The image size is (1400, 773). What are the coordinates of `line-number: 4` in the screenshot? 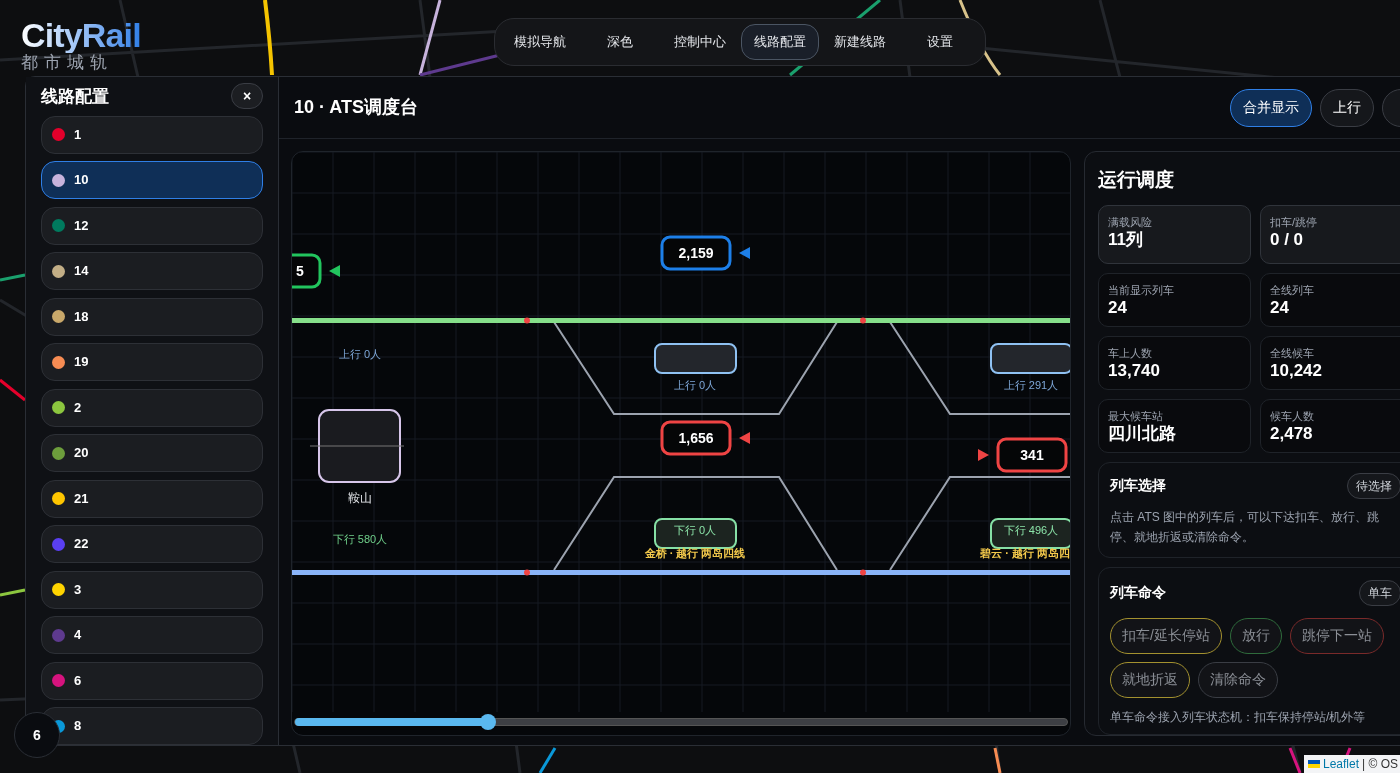 It's located at (78, 635).